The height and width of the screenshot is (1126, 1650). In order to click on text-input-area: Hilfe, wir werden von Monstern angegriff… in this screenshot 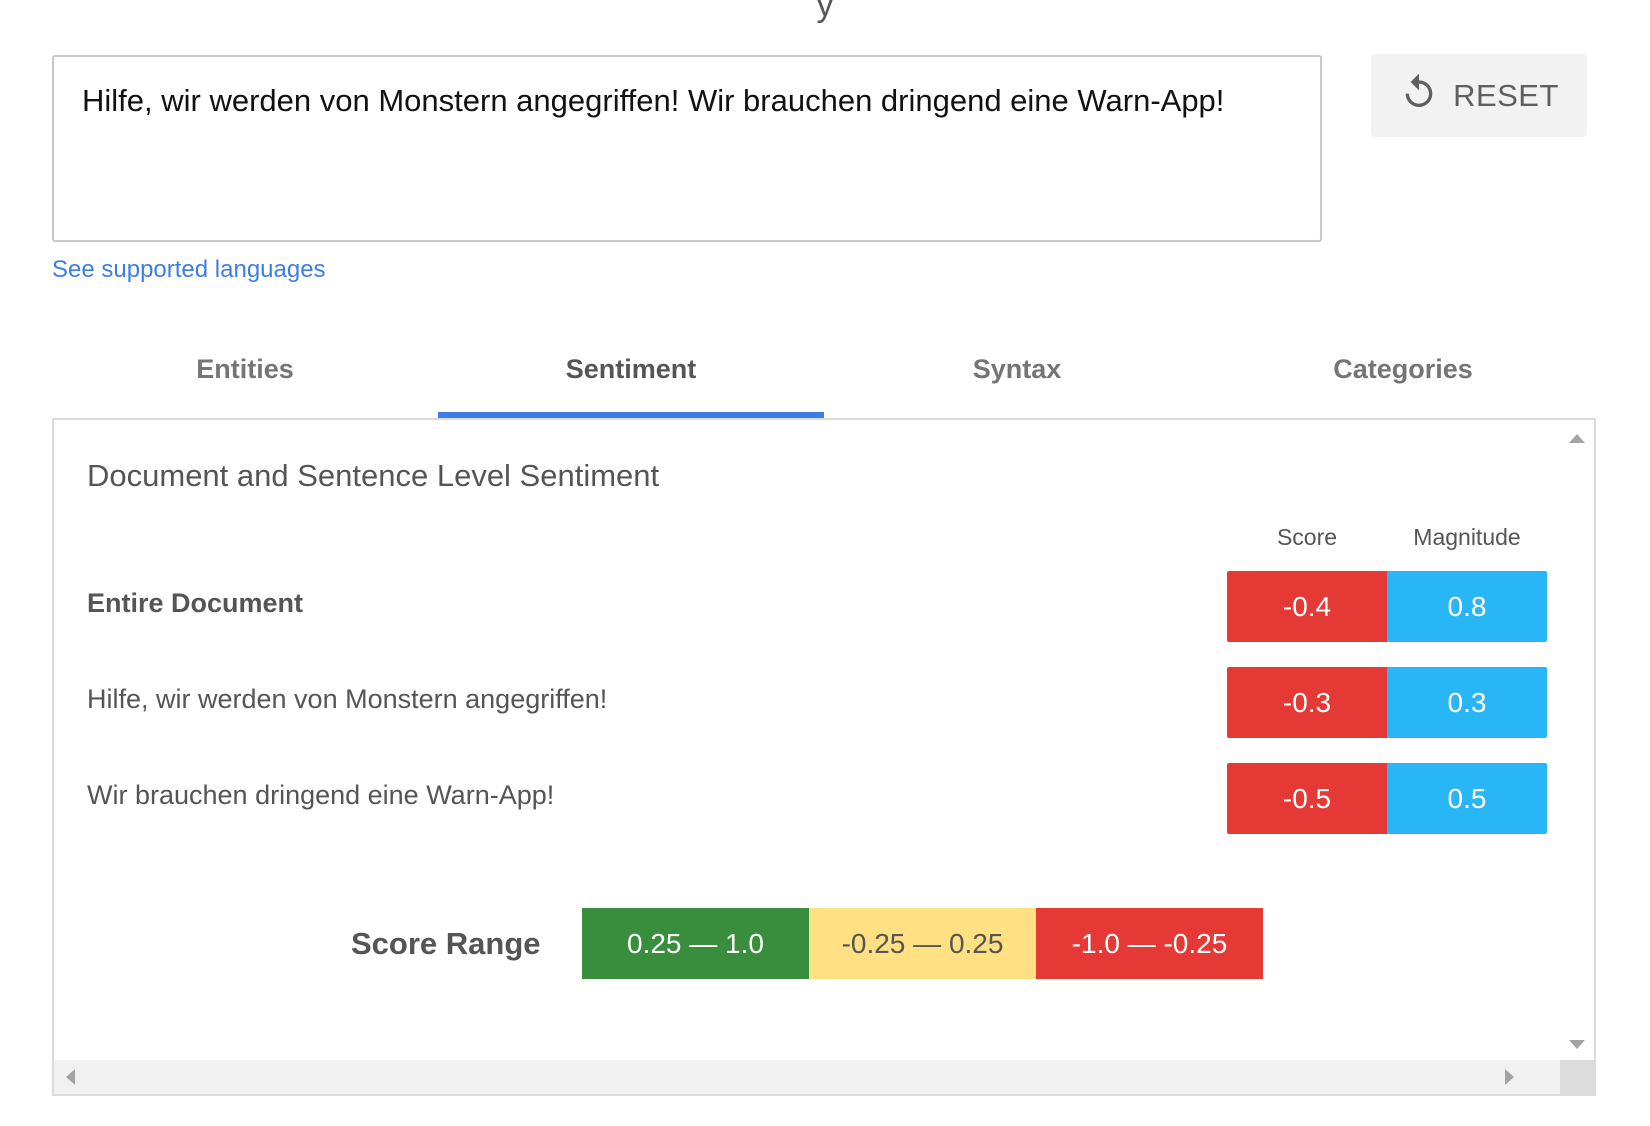, I will do `click(687, 148)`.